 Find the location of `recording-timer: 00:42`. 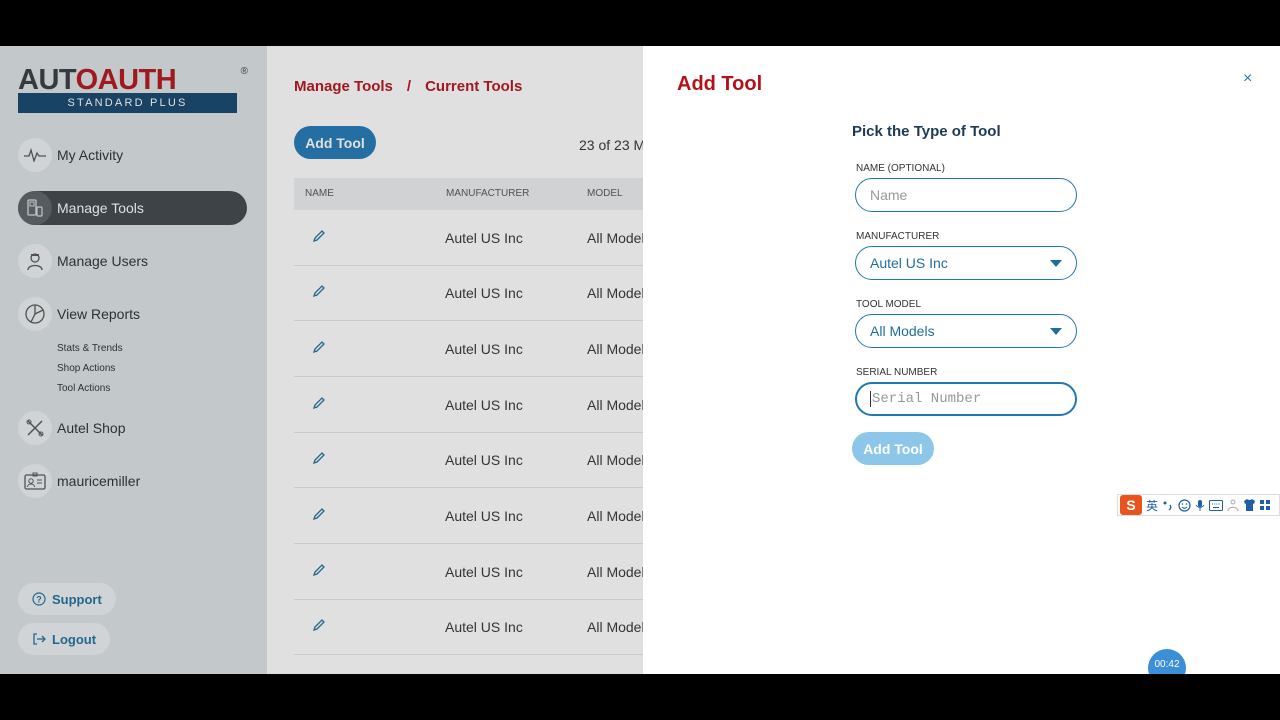

recording-timer: 00:42 is located at coordinates (1167, 661).